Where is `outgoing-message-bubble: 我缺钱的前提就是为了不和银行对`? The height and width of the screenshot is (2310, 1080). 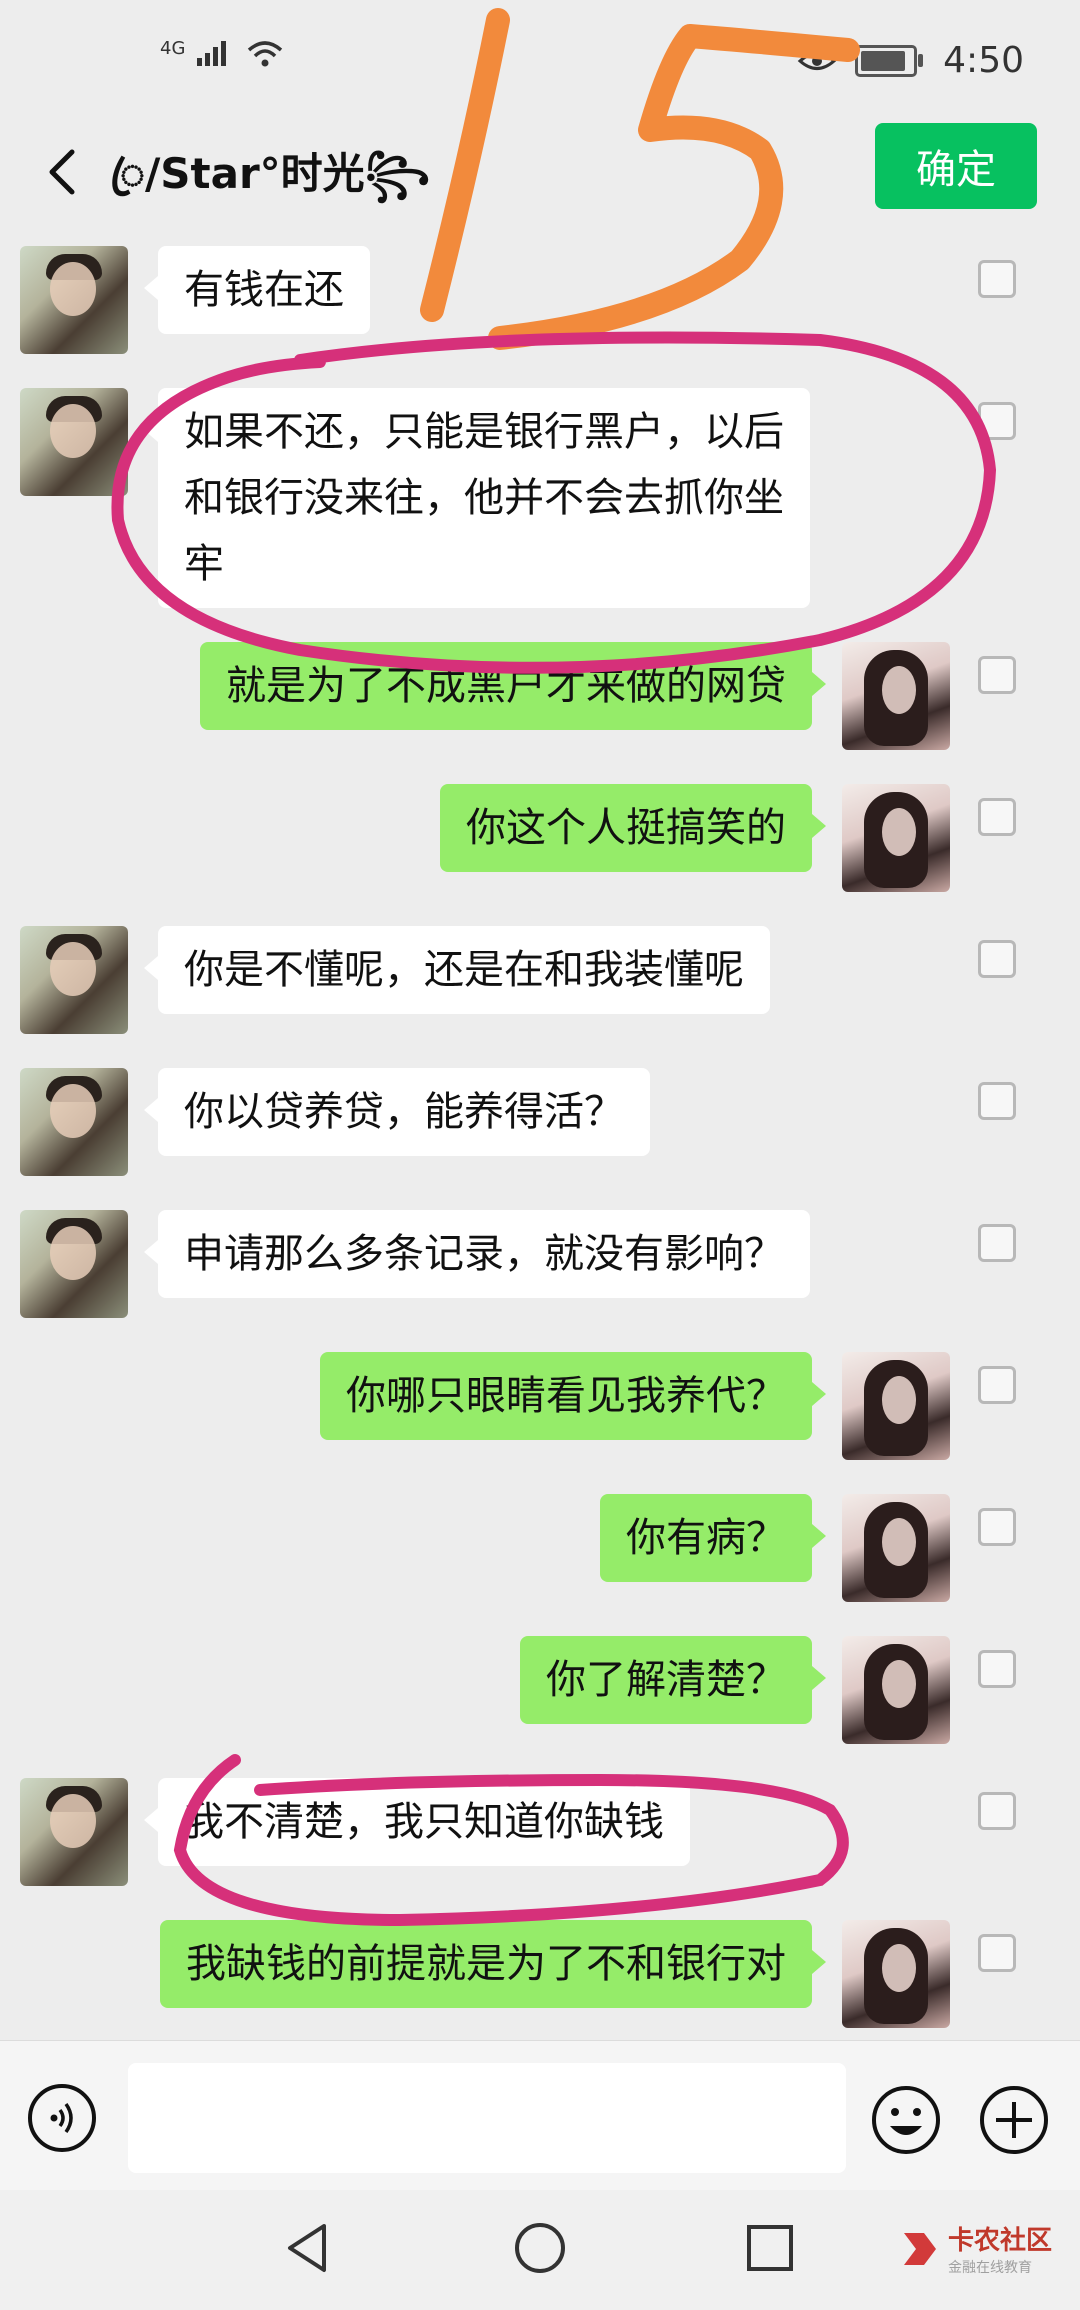 outgoing-message-bubble: 我缺钱的前提就是为了不和银行对 is located at coordinates (493, 1964).